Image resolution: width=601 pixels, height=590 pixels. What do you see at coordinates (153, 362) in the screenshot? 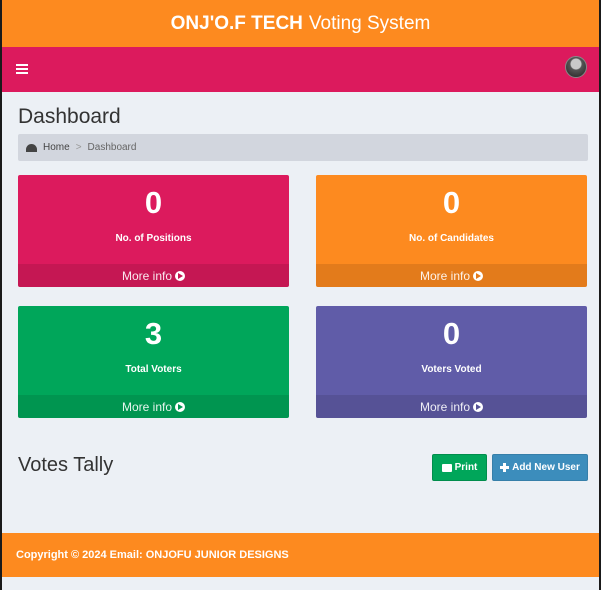
I see `stat-box-total-voters: 3 Total Voters More info` at bounding box center [153, 362].